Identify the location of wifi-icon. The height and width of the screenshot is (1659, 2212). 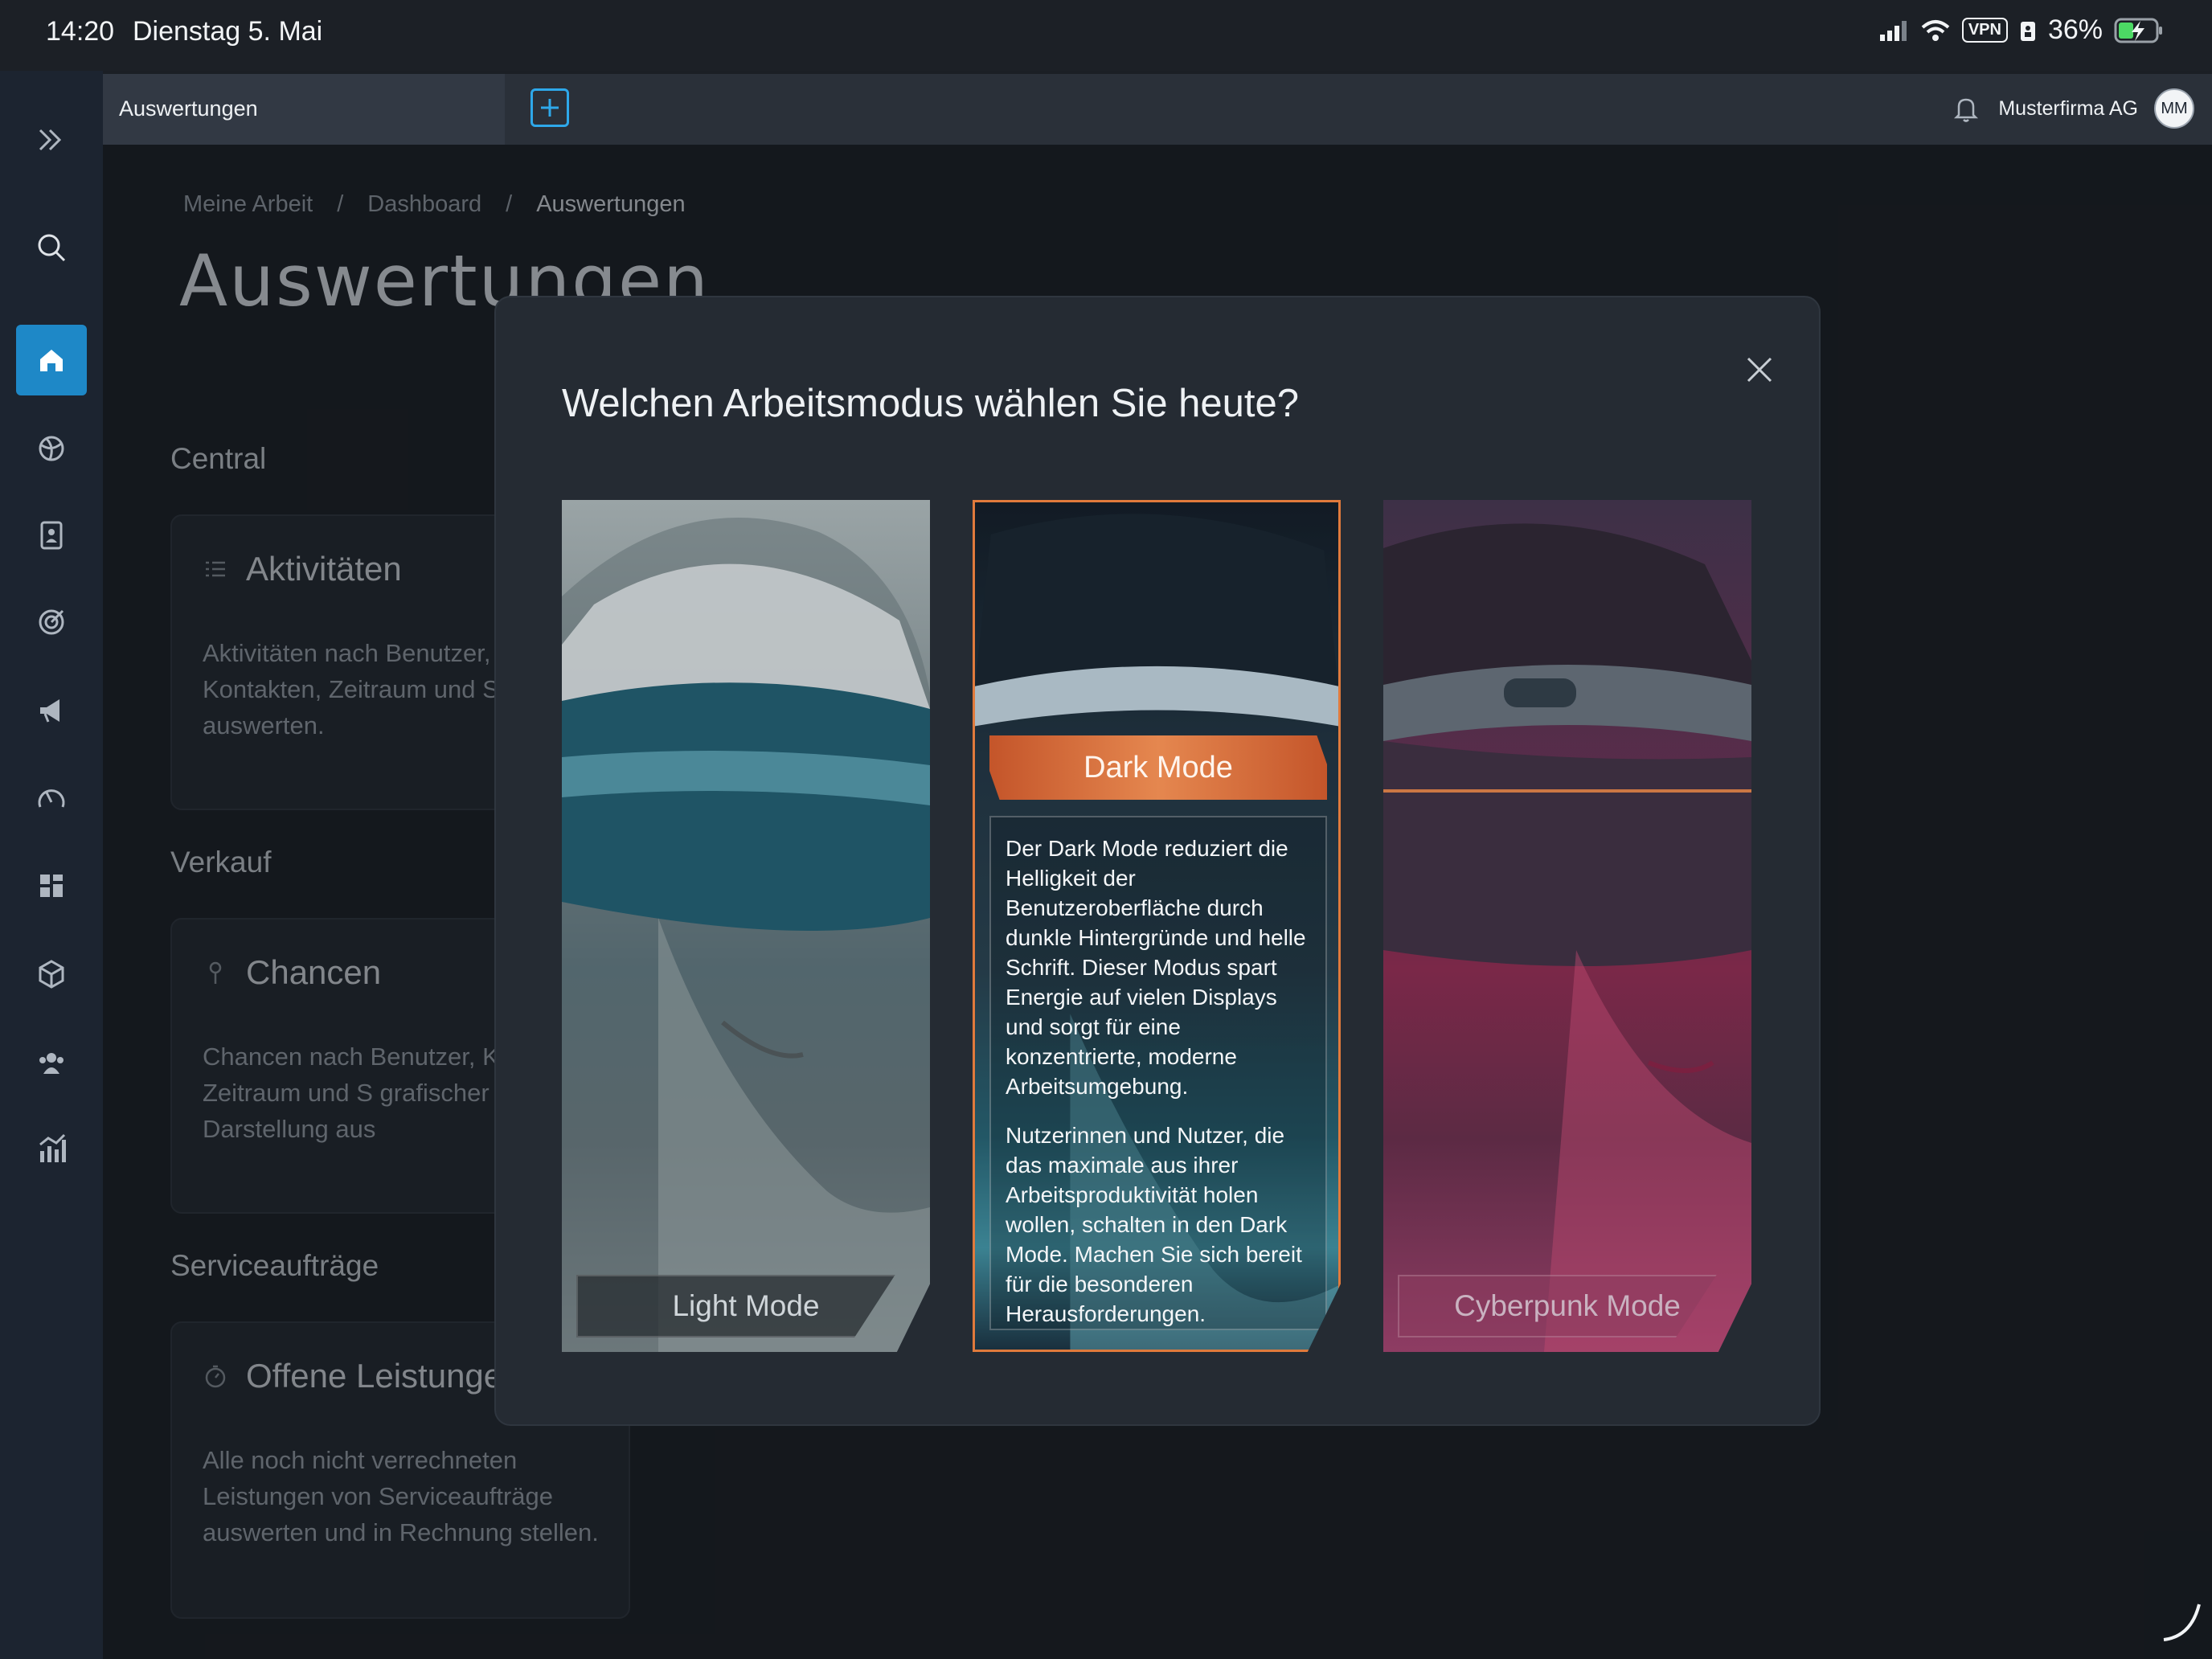
(1935, 30).